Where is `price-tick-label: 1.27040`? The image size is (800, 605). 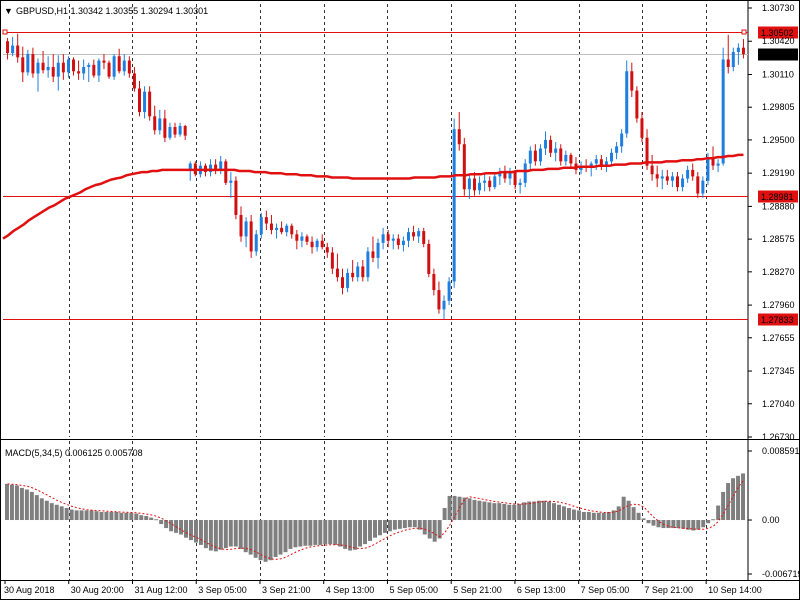
price-tick-label: 1.27040 is located at coordinates (778, 404).